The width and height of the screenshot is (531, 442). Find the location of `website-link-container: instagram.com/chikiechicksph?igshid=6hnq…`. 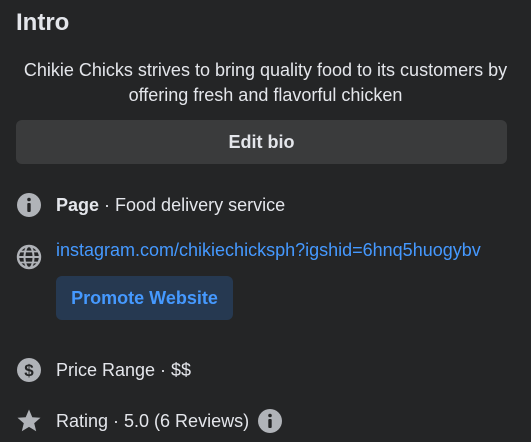

website-link-container: instagram.com/chikiechicksph?igshid=6hnq… is located at coordinates (268, 250).